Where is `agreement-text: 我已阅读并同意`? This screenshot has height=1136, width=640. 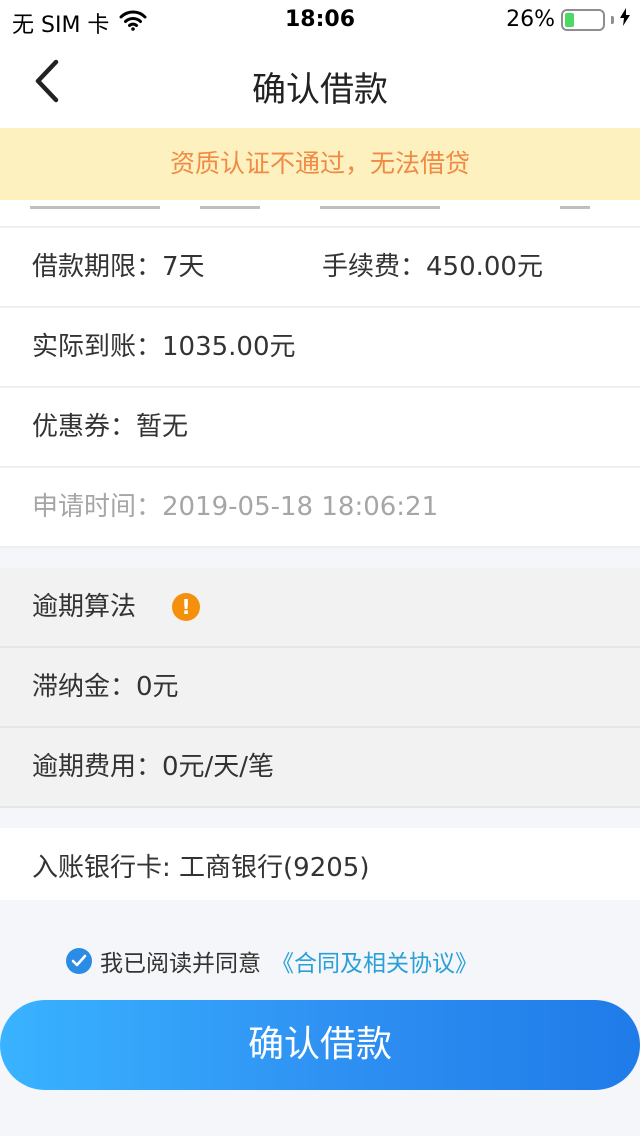
agreement-text: 我已阅读并同意 is located at coordinates (180, 964).